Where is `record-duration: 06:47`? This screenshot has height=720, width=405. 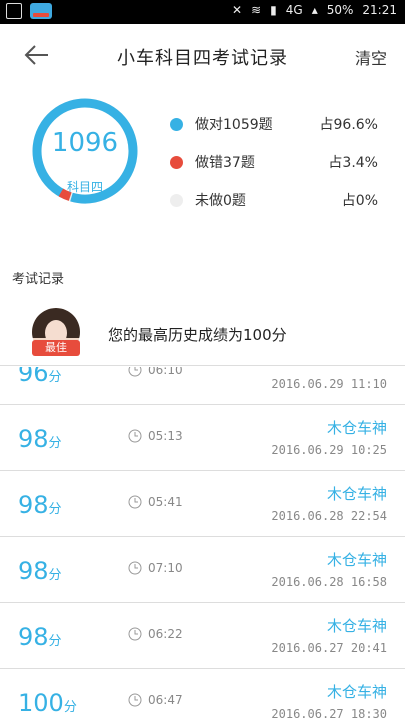
record-duration: 06:47 is located at coordinates (165, 700).